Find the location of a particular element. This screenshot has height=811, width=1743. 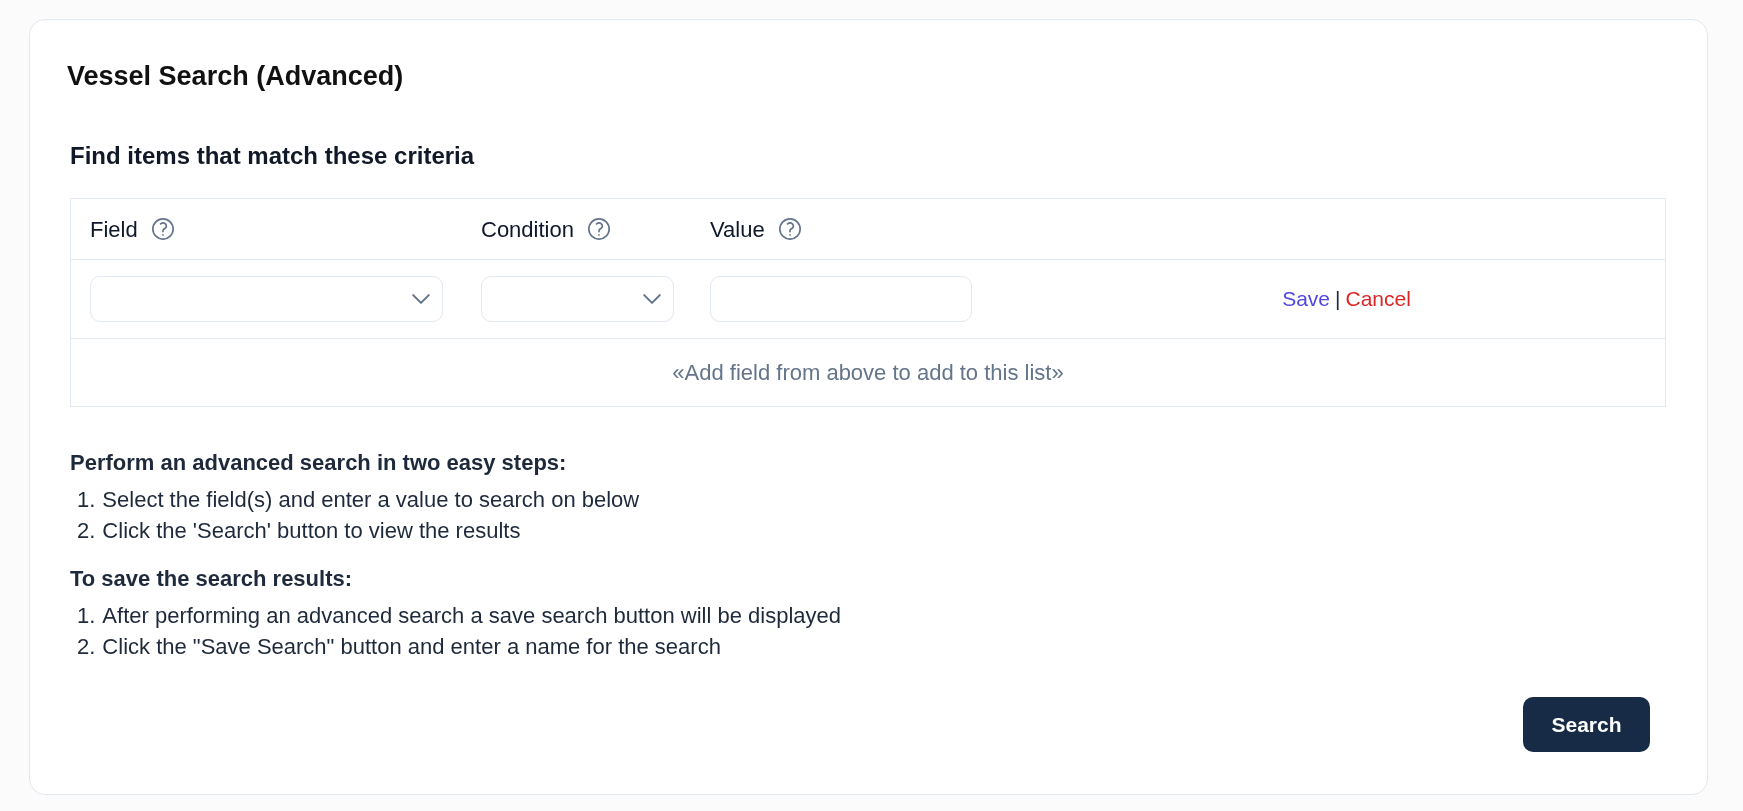

search-button: Search is located at coordinates (1586, 724).